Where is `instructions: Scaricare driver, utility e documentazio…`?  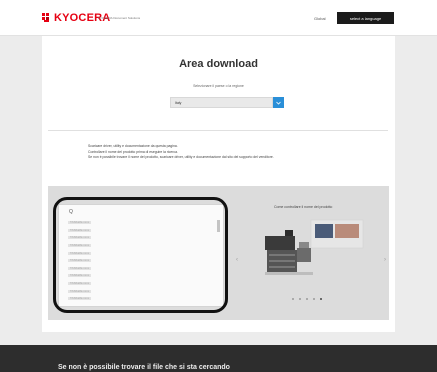
instructions: Scaricare driver, utility e documentazio… is located at coordinates (238, 152).